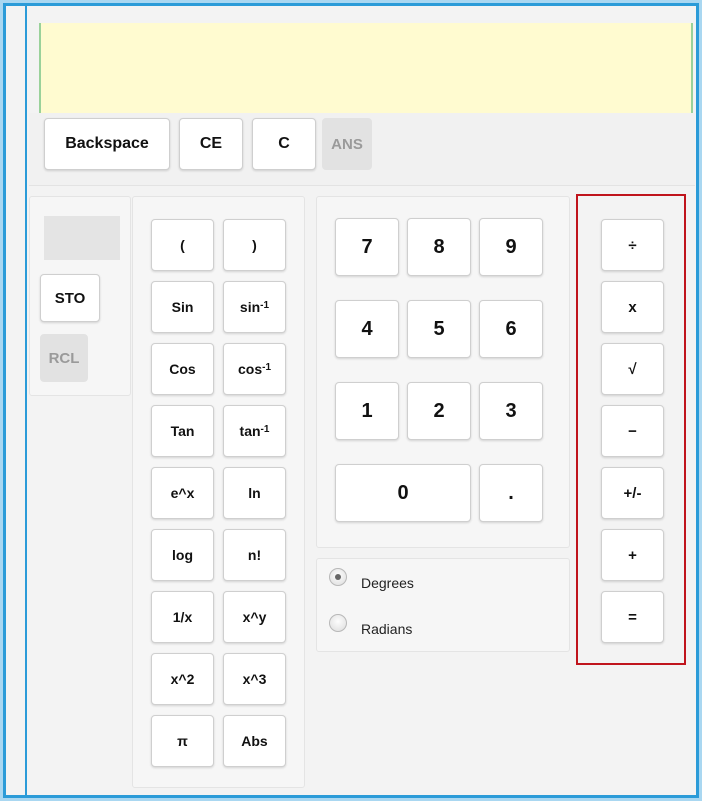  I want to click on arcsin-exponent: -1, so click(265, 305).